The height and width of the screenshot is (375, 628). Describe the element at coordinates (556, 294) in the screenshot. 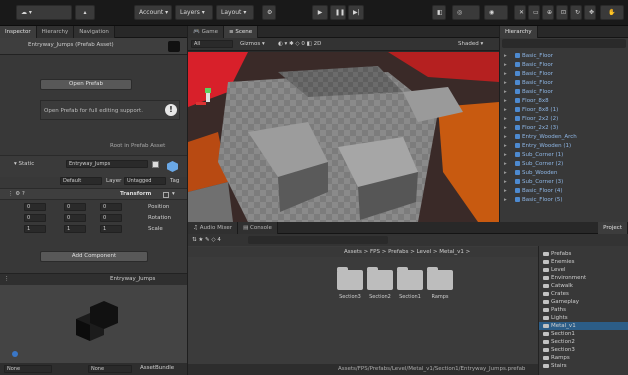

I see `project-tree-item: Crates` at that location.